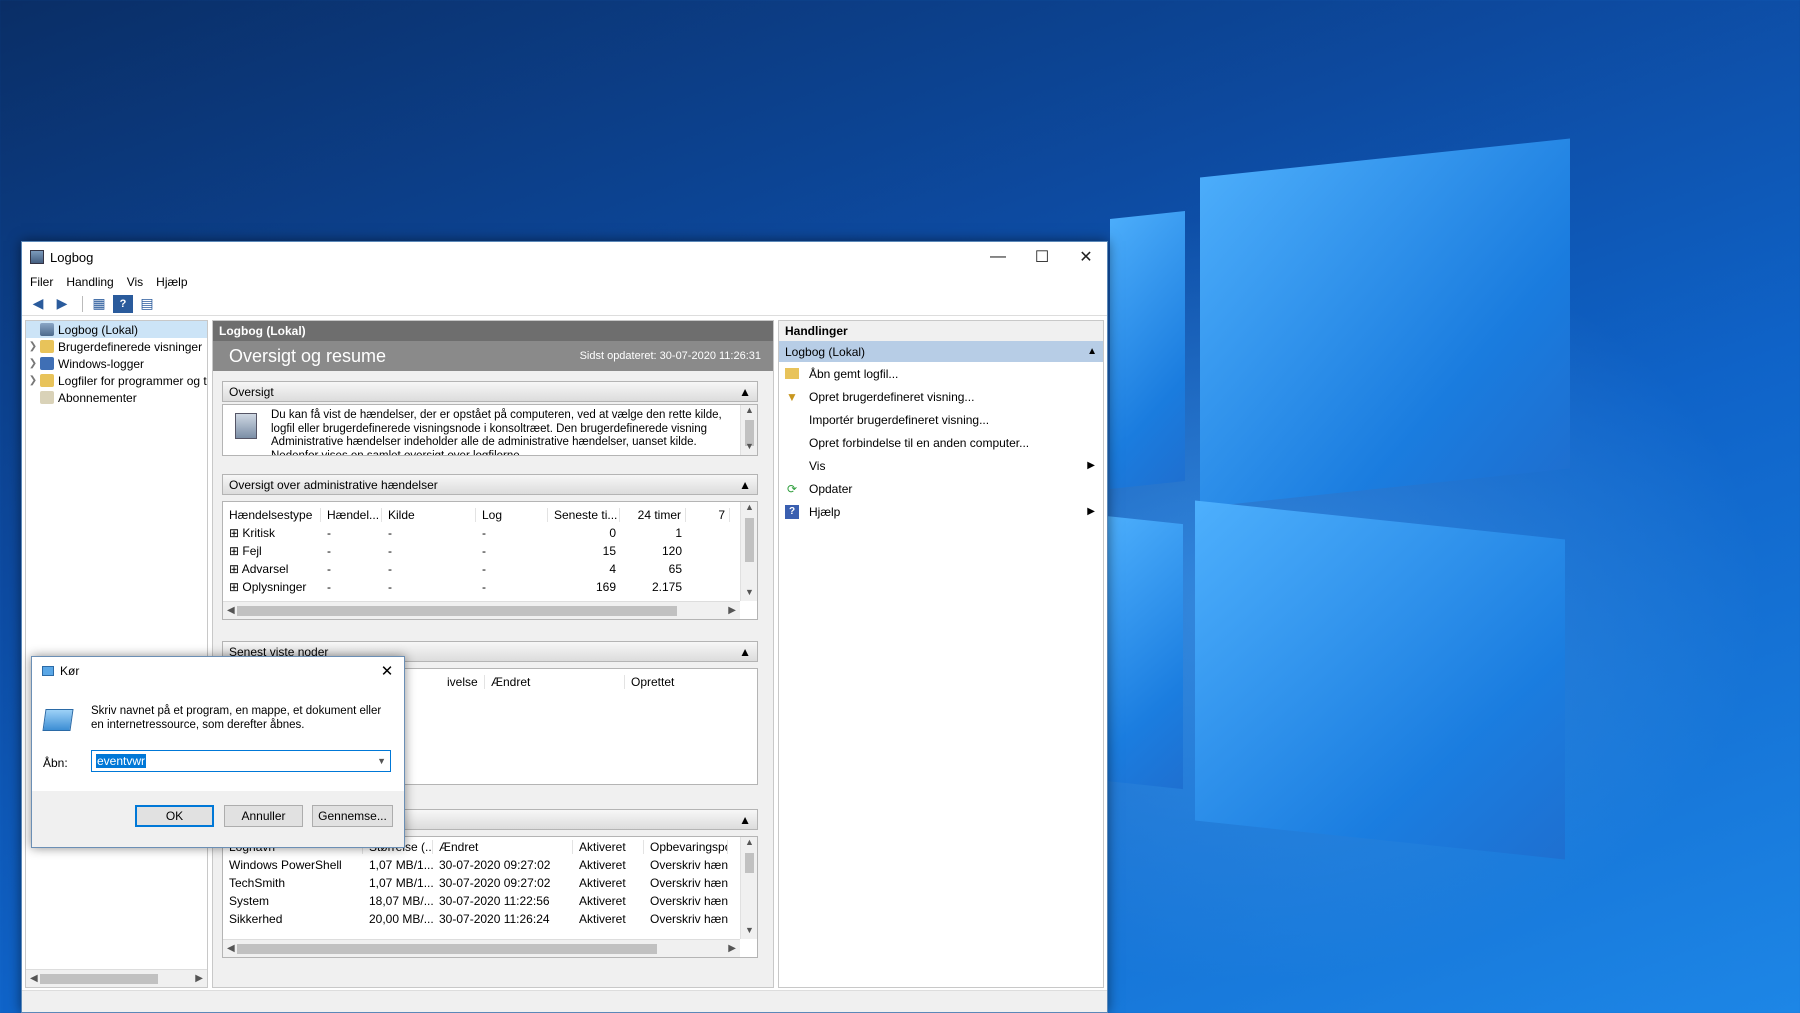 This screenshot has height=1013, width=1800. I want to click on actions-subheader: Logbog (Lokal) ▲, so click(941, 351).